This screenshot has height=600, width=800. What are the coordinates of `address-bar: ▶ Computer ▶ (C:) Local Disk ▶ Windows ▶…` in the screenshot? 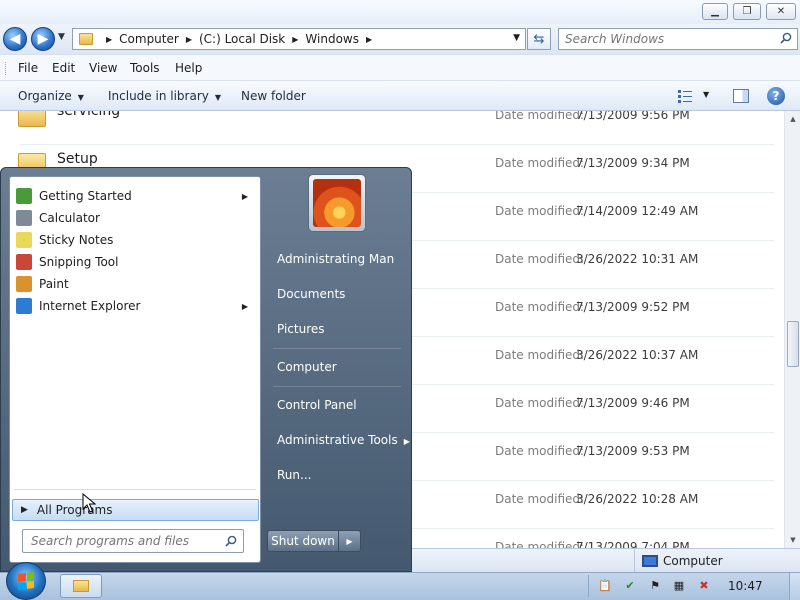 It's located at (299, 39).